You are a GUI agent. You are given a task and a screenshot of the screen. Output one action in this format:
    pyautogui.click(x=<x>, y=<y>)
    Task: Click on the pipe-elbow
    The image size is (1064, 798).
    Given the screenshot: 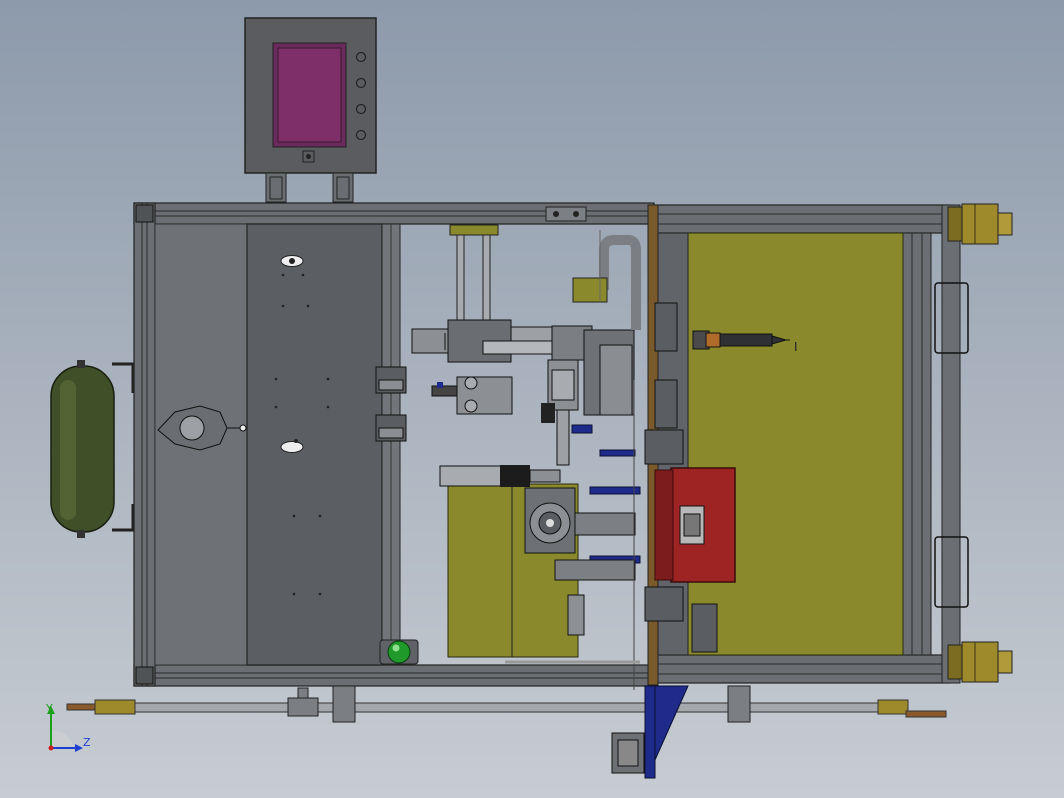 What is the action you would take?
    pyautogui.click(x=620, y=282)
    